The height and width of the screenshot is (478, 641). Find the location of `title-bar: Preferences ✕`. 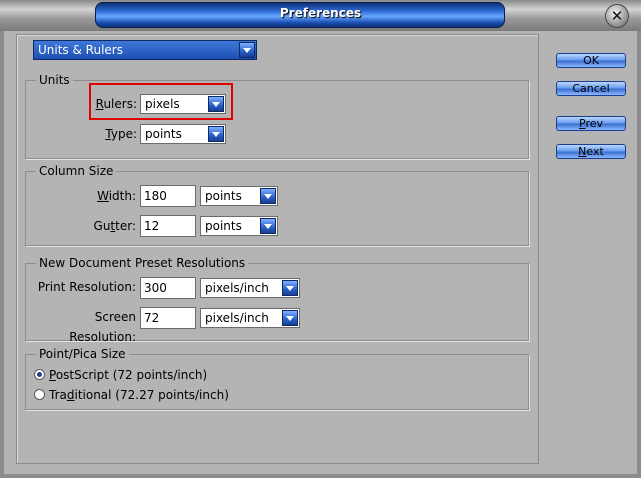

title-bar: Preferences ✕ is located at coordinates (320, 15).